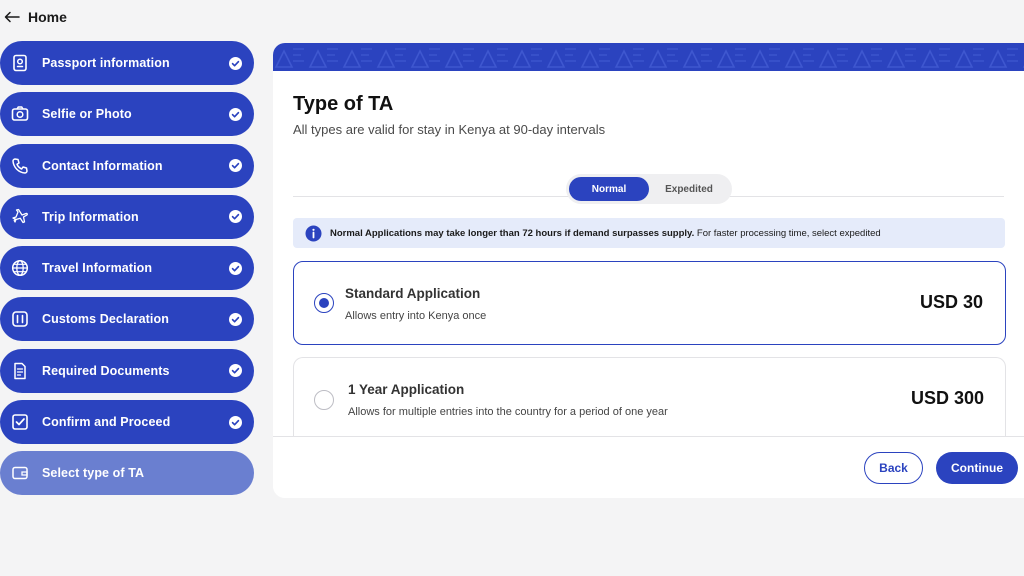 The width and height of the screenshot is (1024, 576). I want to click on processing-toggle: Normal Expedited, so click(649, 189).